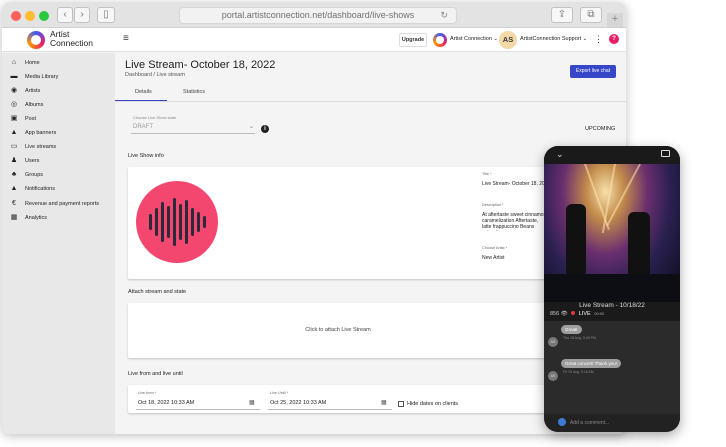  What do you see at coordinates (665, 153) in the screenshot?
I see `cast-icon` at bounding box center [665, 153].